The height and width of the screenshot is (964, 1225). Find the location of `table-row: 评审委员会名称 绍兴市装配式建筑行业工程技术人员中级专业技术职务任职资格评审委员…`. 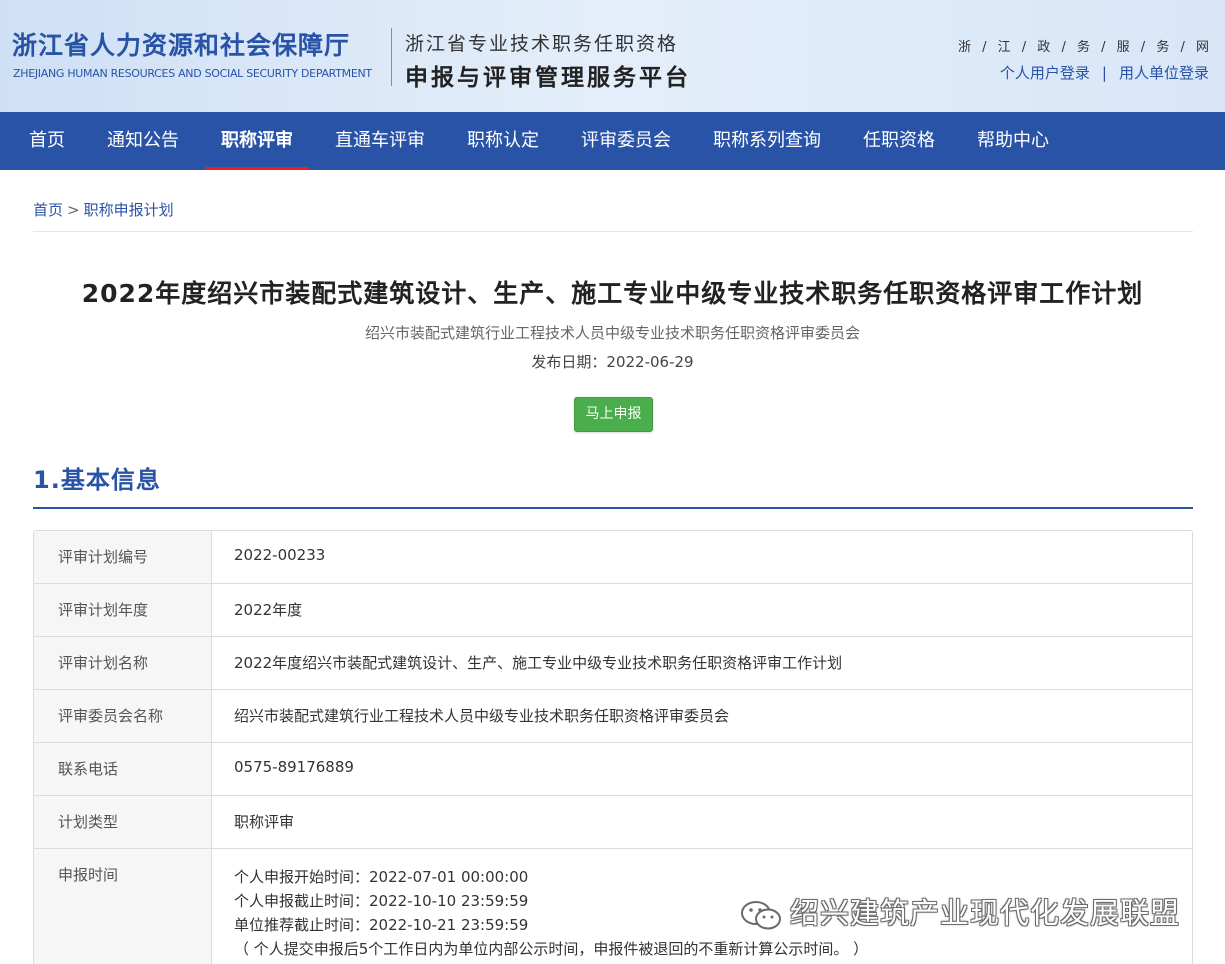

table-row: 评审委员会名称 绍兴市装配式建筑行业工程技术人员中级专业技术职务任职资格评审委员… is located at coordinates (613, 716).